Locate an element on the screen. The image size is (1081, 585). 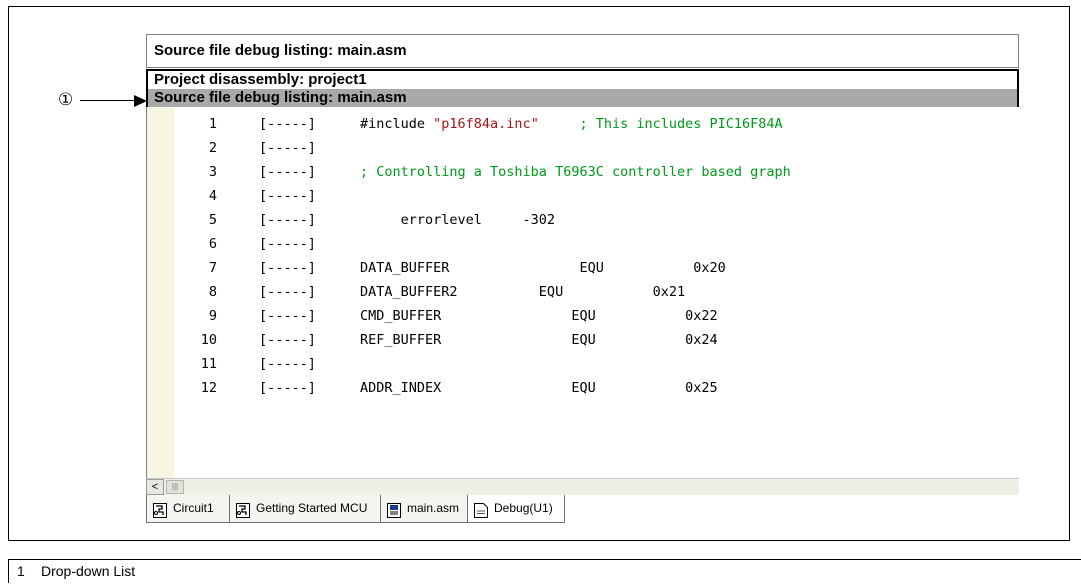
code-line: 2 [-----] is located at coordinates (583, 148).